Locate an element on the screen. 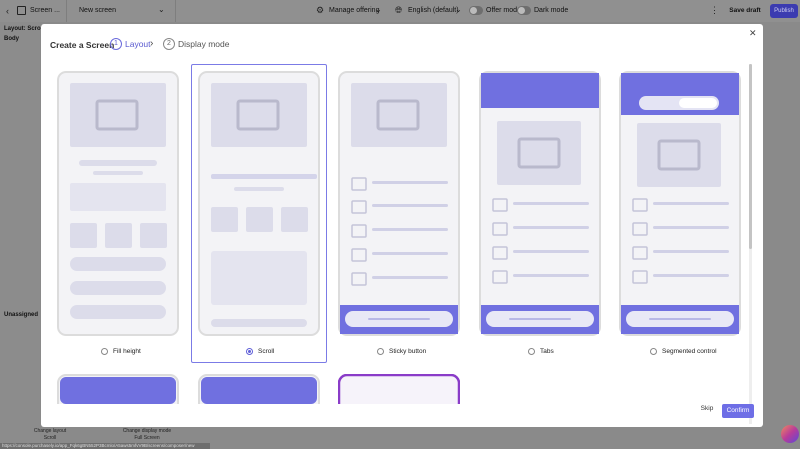  skip-button: Skip is located at coordinates (707, 408).